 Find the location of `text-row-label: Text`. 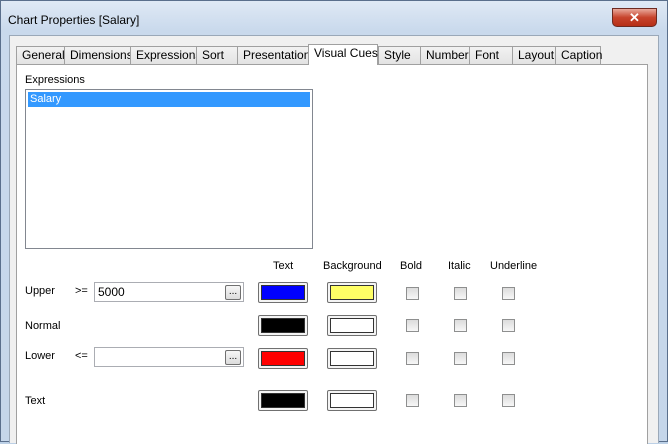

text-row-label: Text is located at coordinates (35, 401).